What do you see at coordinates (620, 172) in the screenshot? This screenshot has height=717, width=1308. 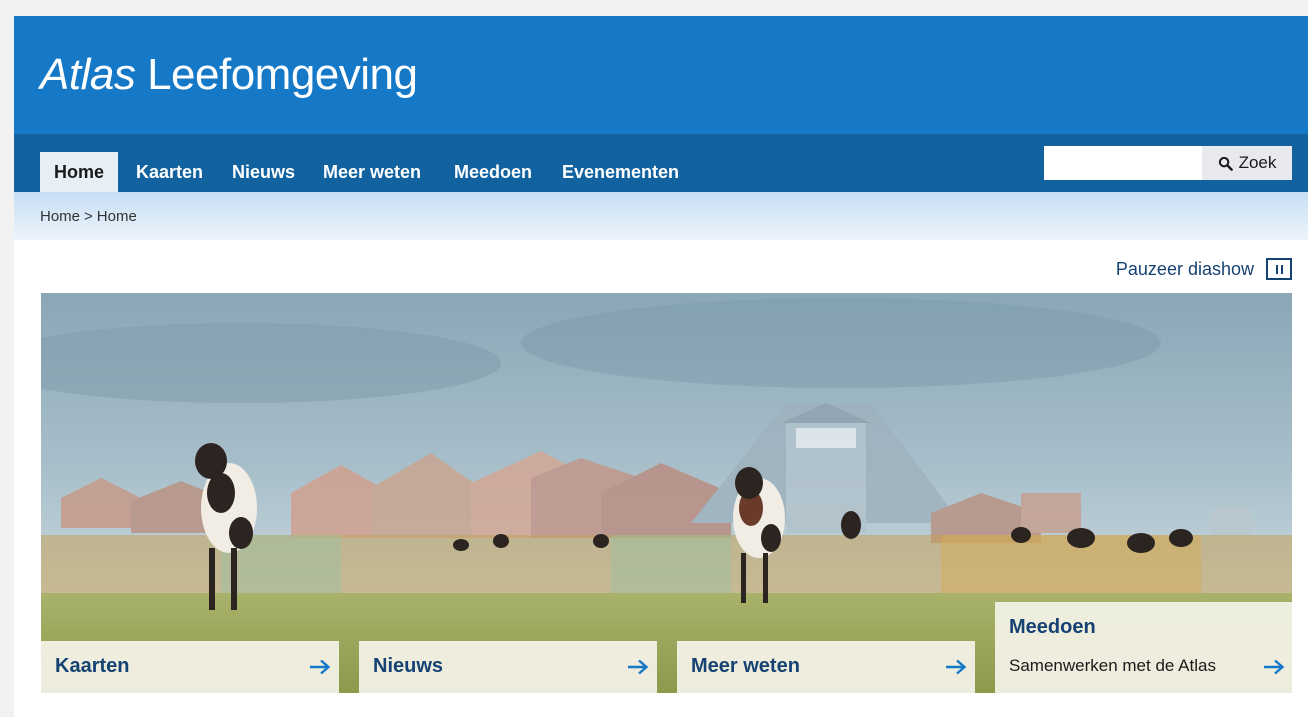 I see `nav-item-evenementen: Evenementen` at bounding box center [620, 172].